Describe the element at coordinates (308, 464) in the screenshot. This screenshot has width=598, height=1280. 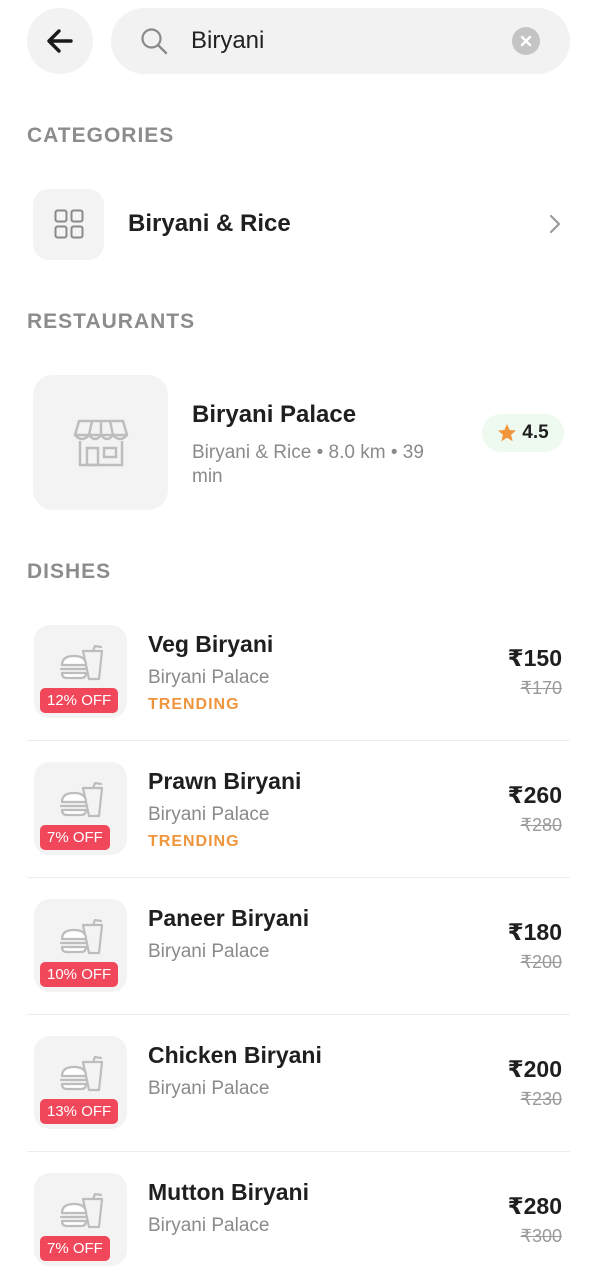
I see `restaurant-meta: Biryani & Rice • 8.0 km • 39 min` at that location.